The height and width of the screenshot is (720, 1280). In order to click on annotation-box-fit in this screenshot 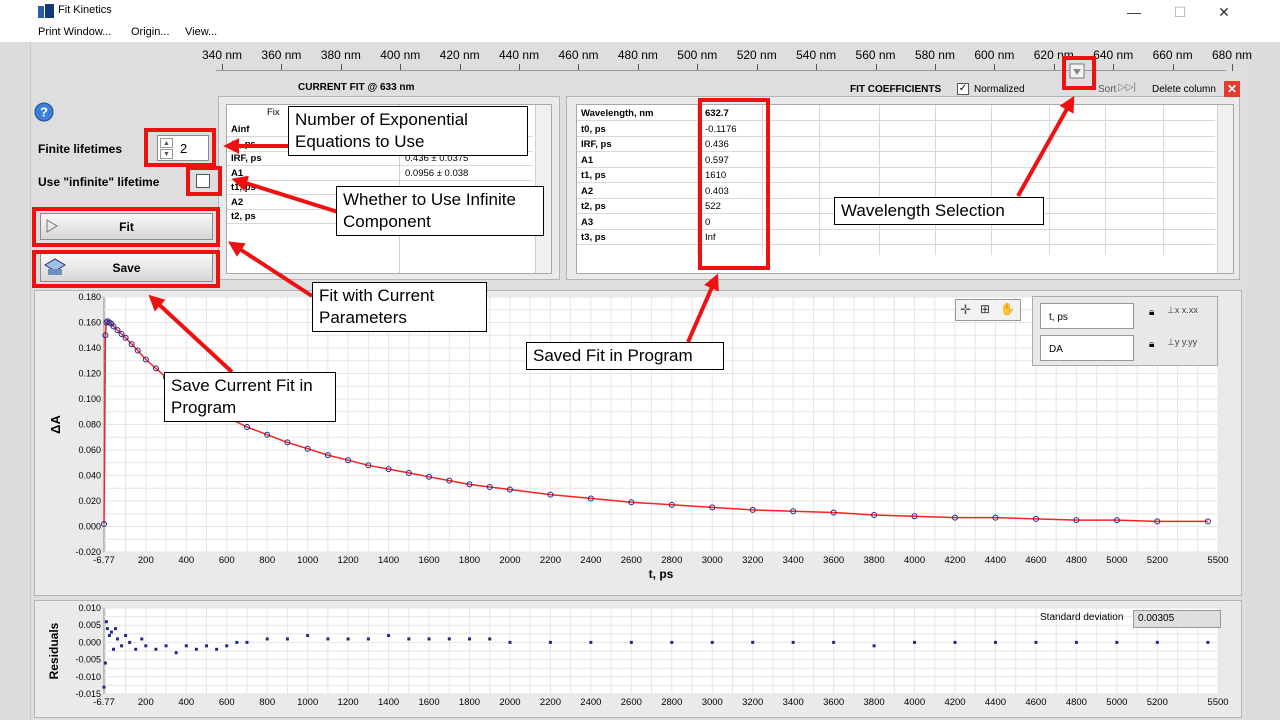, I will do `click(126, 227)`.